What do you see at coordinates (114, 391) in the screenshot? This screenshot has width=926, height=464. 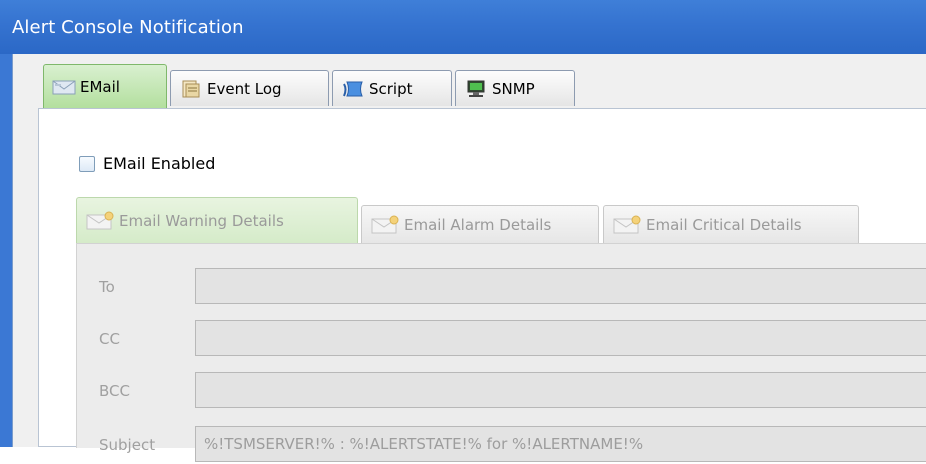 I see `bcc-label: BCC` at bounding box center [114, 391].